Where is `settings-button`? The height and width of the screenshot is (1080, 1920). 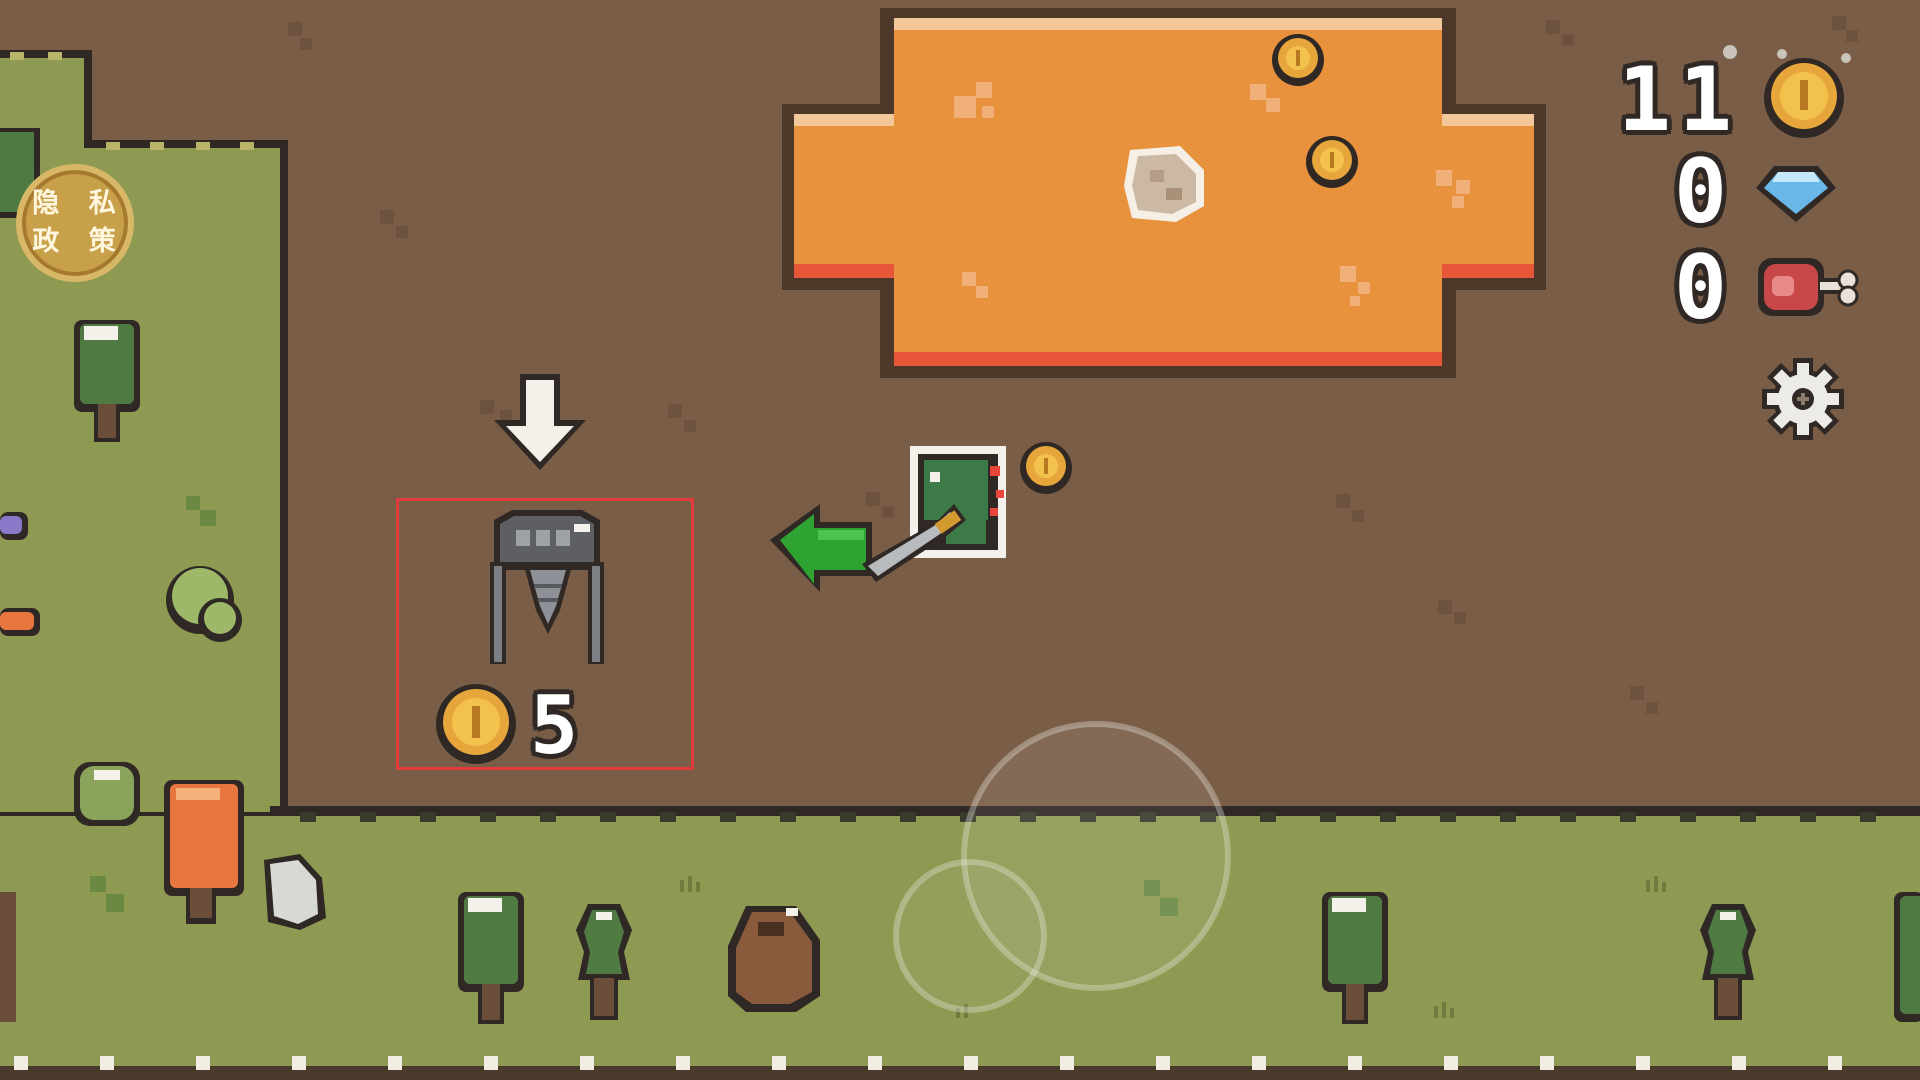
settings-button is located at coordinates (1803, 399).